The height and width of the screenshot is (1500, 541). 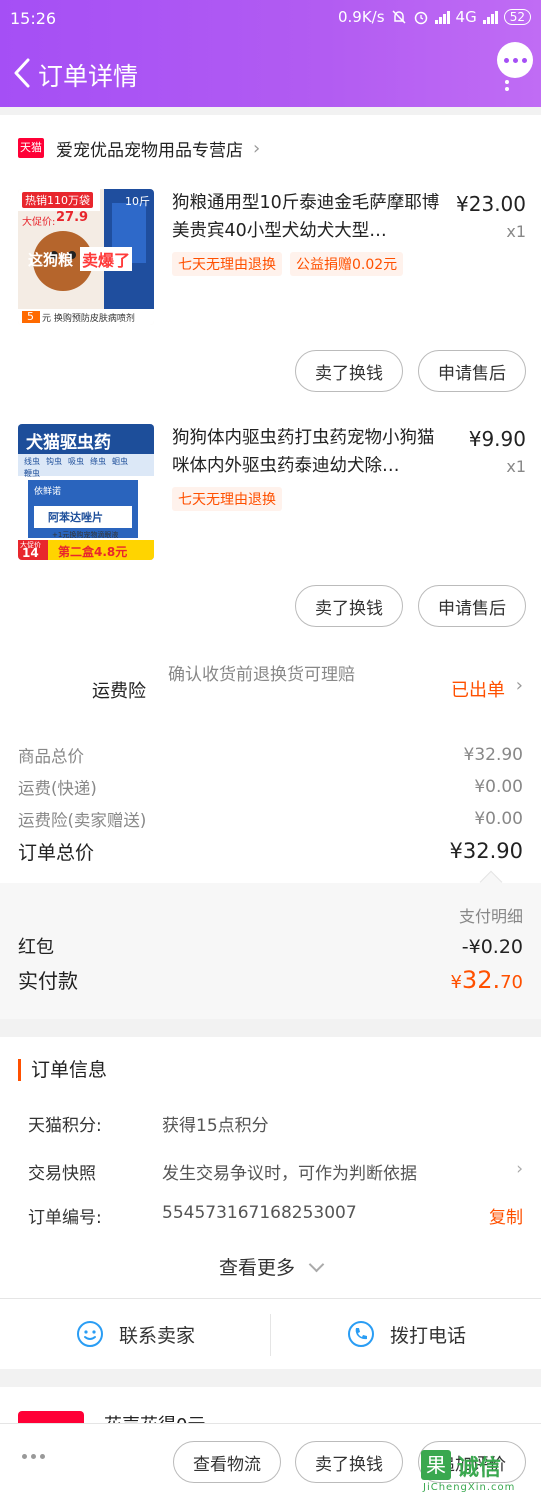 What do you see at coordinates (486, 851) in the screenshot?
I see `order-total-value: ¥32.90` at bounding box center [486, 851].